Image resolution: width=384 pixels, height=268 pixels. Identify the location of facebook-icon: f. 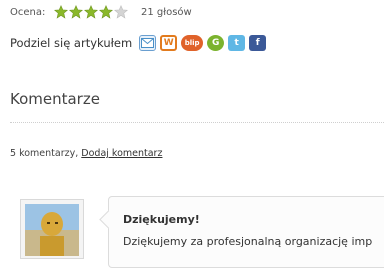
(258, 43).